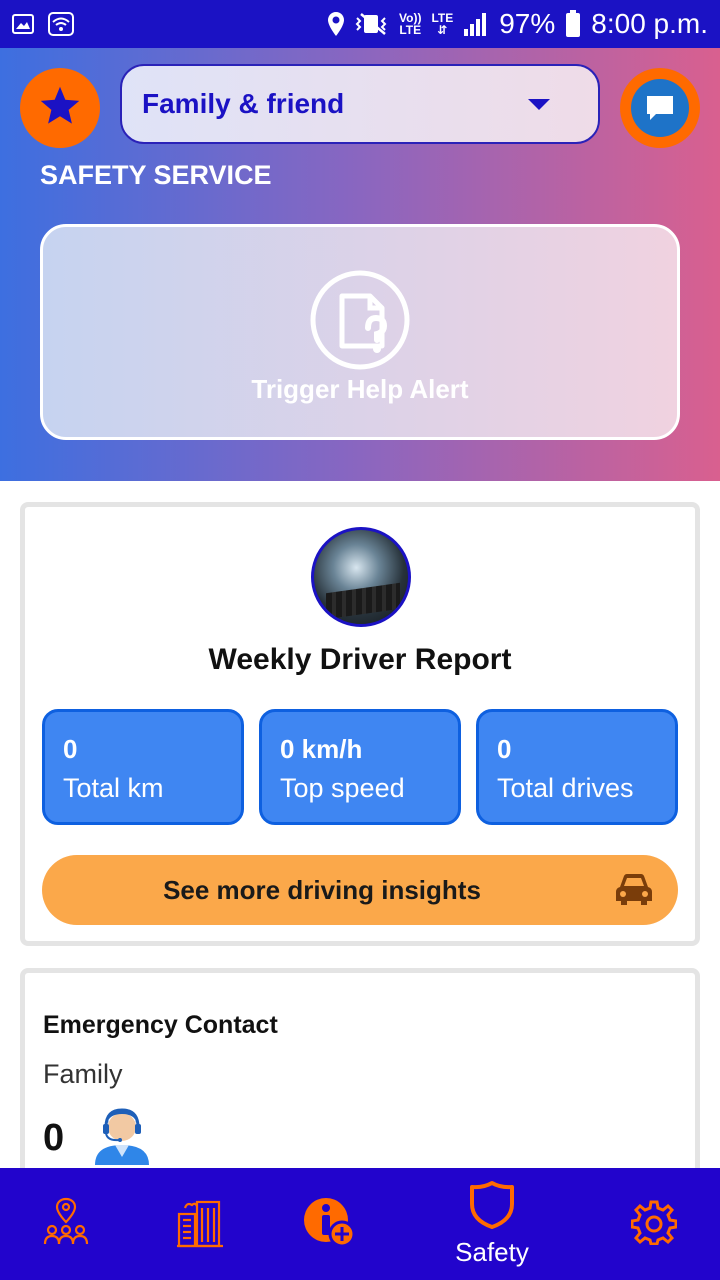  Describe the element at coordinates (492, 1252) in the screenshot. I see `nav-safety-label: Safety` at that location.